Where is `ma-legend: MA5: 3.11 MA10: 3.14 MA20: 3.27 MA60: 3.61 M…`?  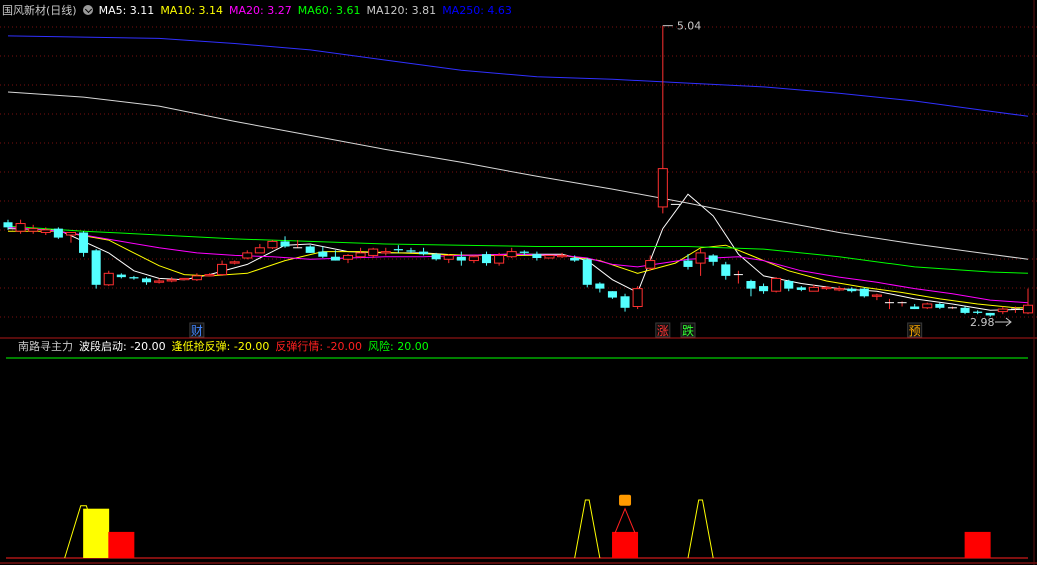
ma-legend: MA5: 3.11 MA10: 3.14 MA20: 3.27 MA60: 3.61 M… is located at coordinates (308, 10).